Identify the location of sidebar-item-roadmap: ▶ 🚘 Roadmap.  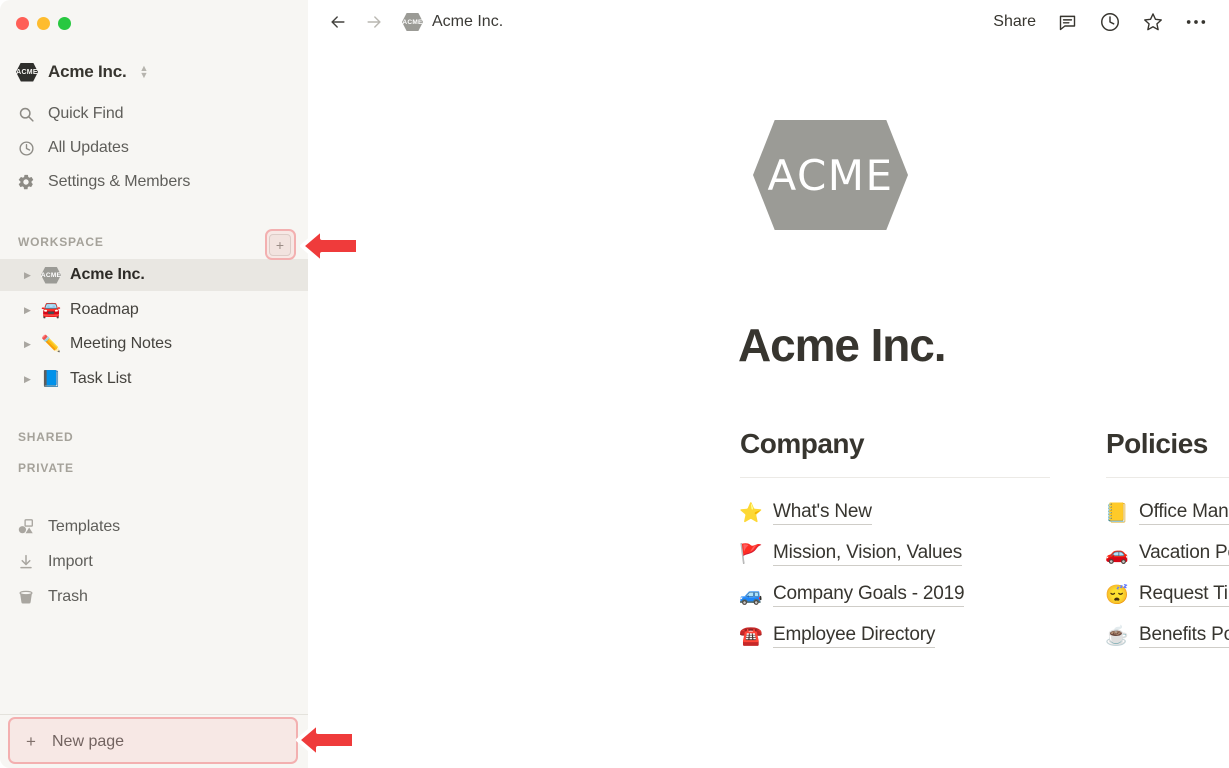
(154, 310).